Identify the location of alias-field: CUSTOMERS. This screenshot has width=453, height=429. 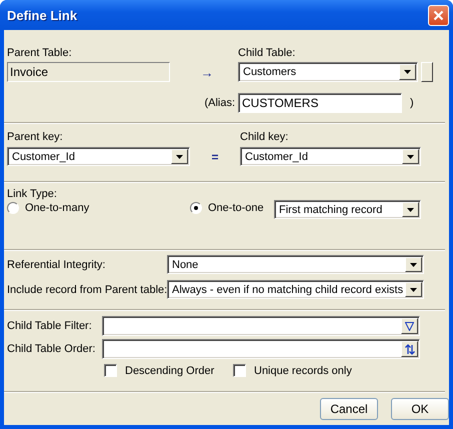
(320, 103).